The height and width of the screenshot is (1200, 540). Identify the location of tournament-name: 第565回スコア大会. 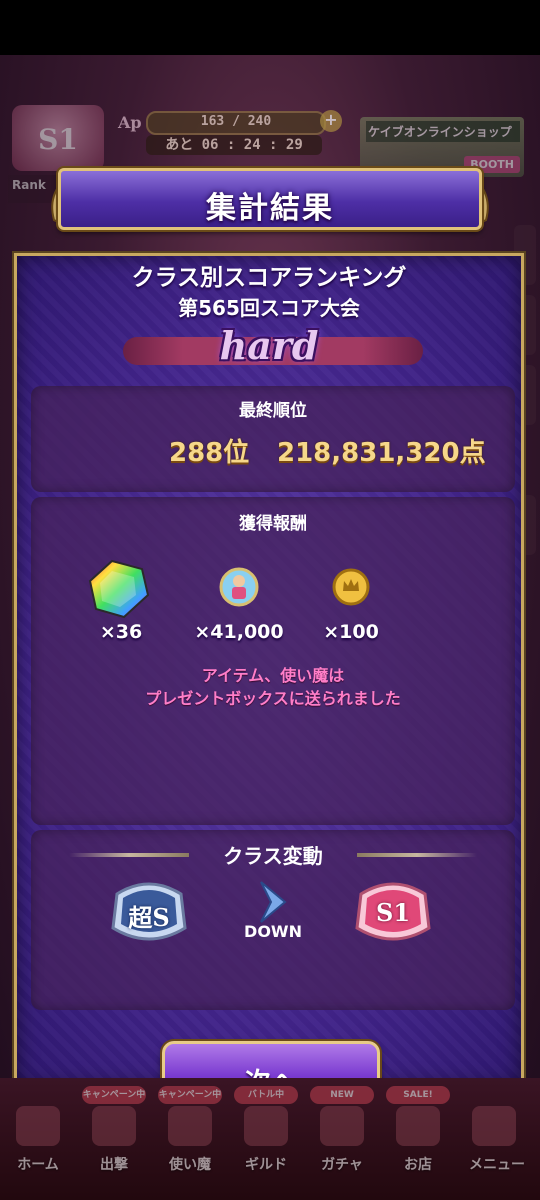
(269, 308).